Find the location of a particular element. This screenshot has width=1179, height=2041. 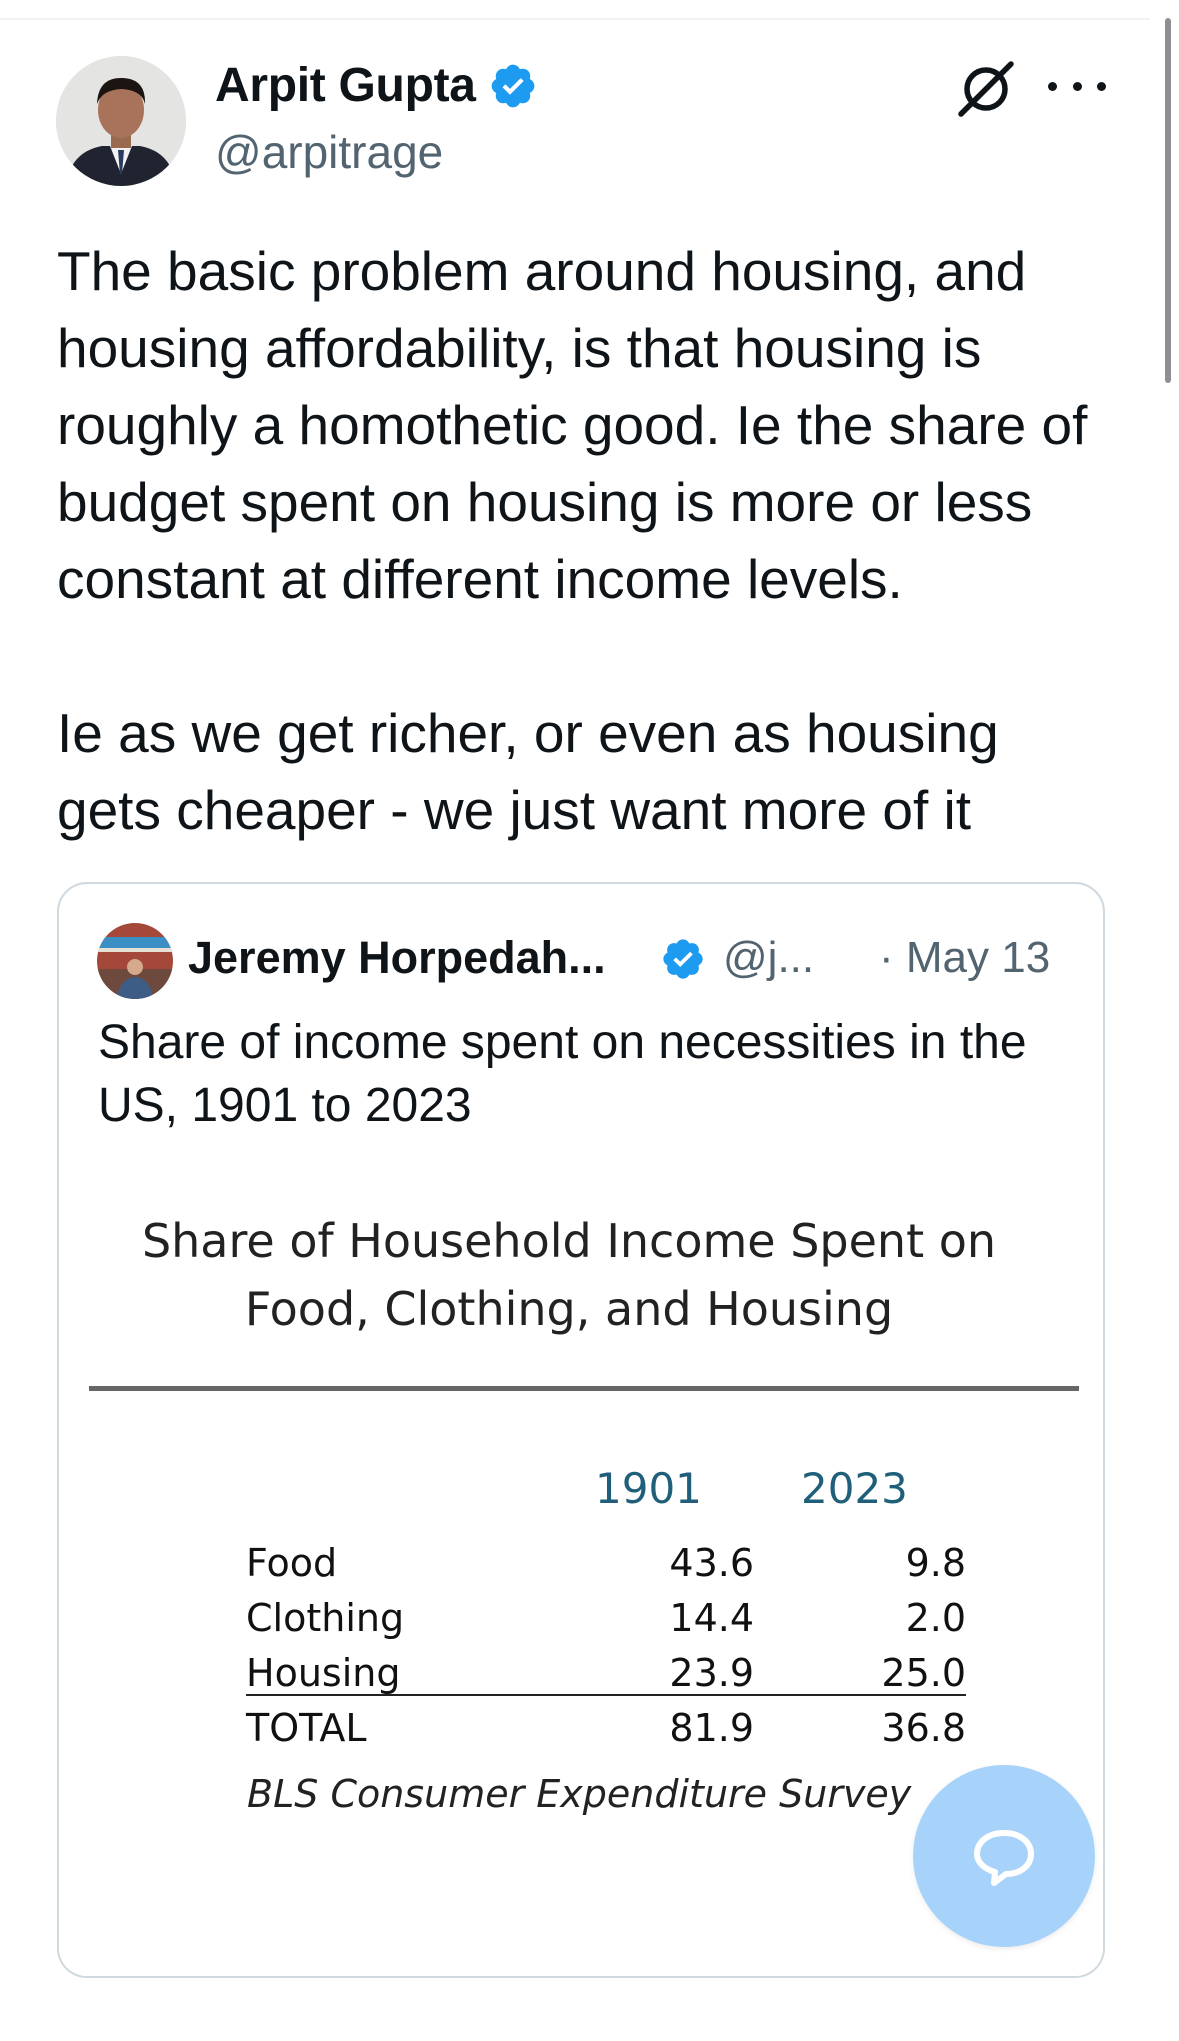

scrollbar is located at coordinates (1168, 1020).